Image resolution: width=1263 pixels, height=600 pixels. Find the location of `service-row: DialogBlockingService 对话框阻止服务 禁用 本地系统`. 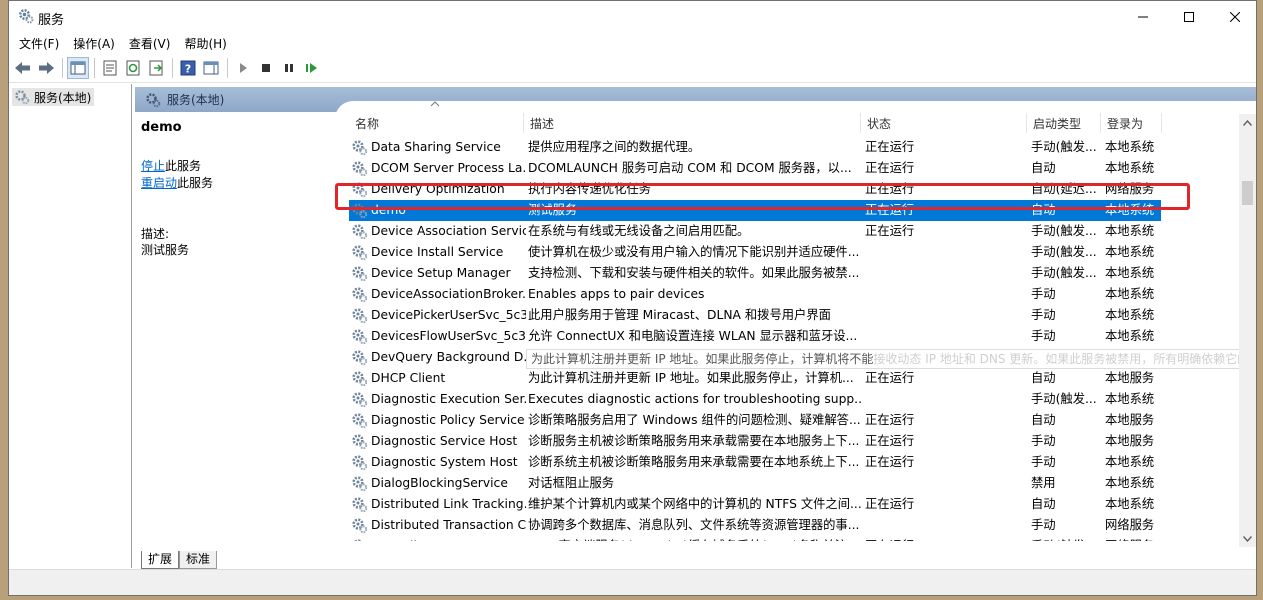

service-row: DialogBlockingService 对话框阻止服务 禁用 本地系统 is located at coordinates (755, 483).